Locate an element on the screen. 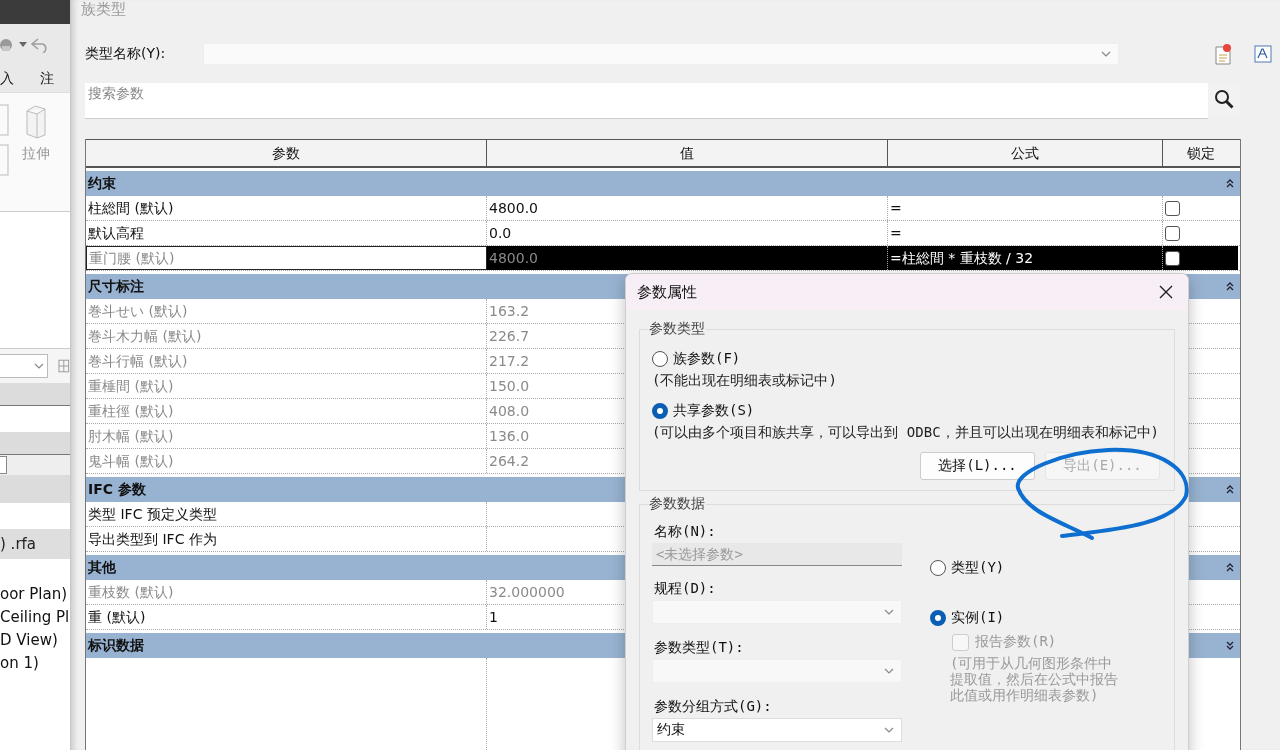  checkbox-label: 报告参数(R) is located at coordinates (1016, 642).